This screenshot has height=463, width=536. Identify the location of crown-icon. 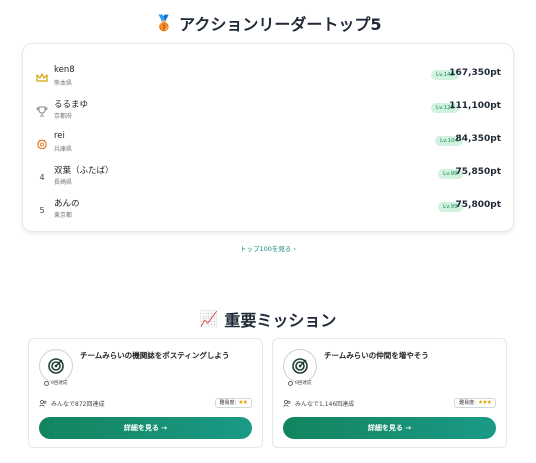
(42, 78).